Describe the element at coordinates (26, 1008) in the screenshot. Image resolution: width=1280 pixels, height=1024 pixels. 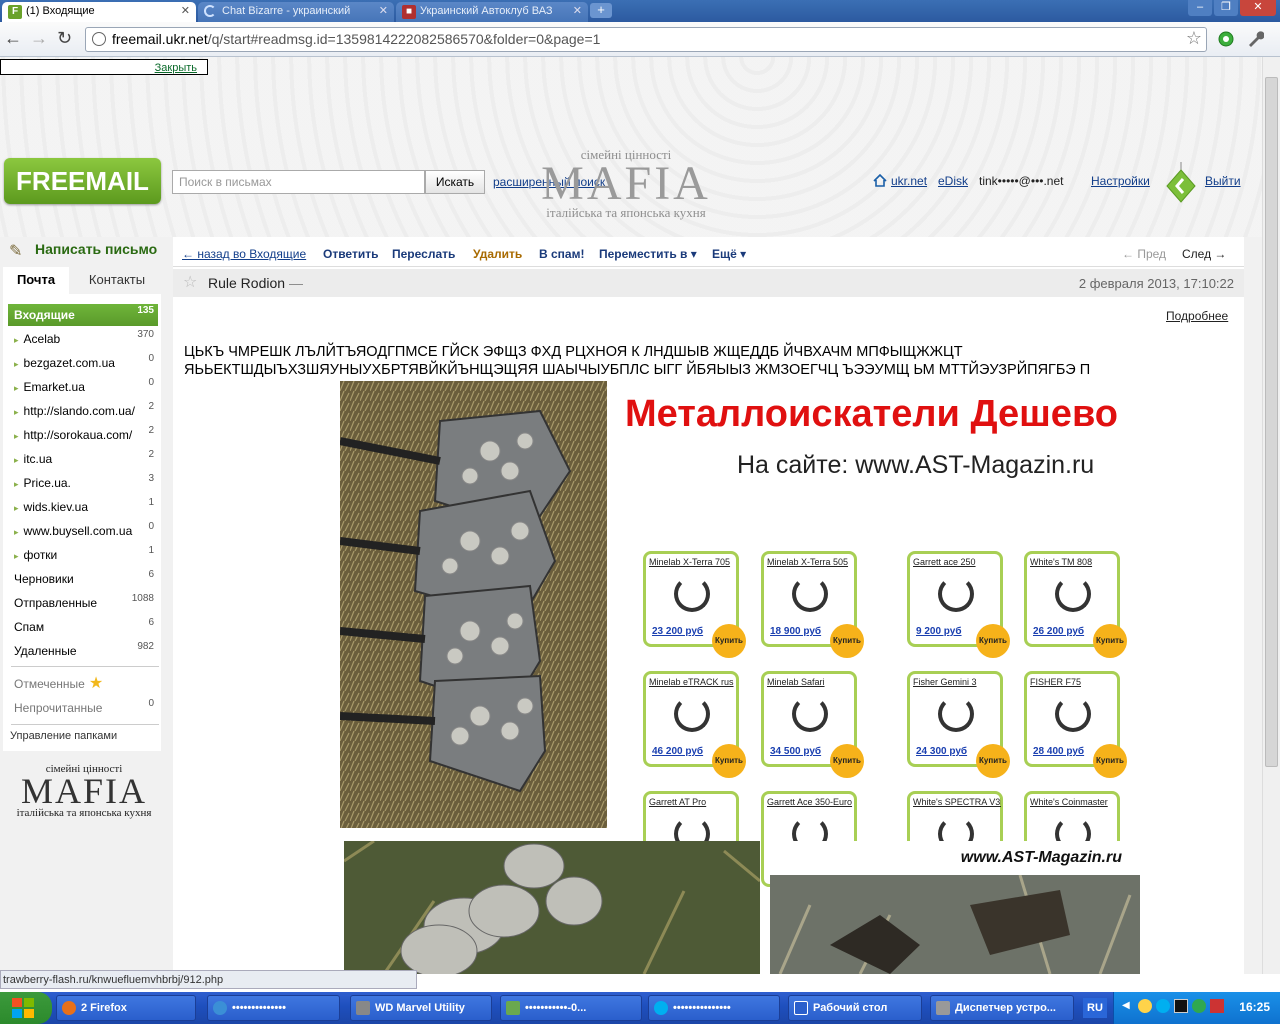
I see `start-button` at that location.